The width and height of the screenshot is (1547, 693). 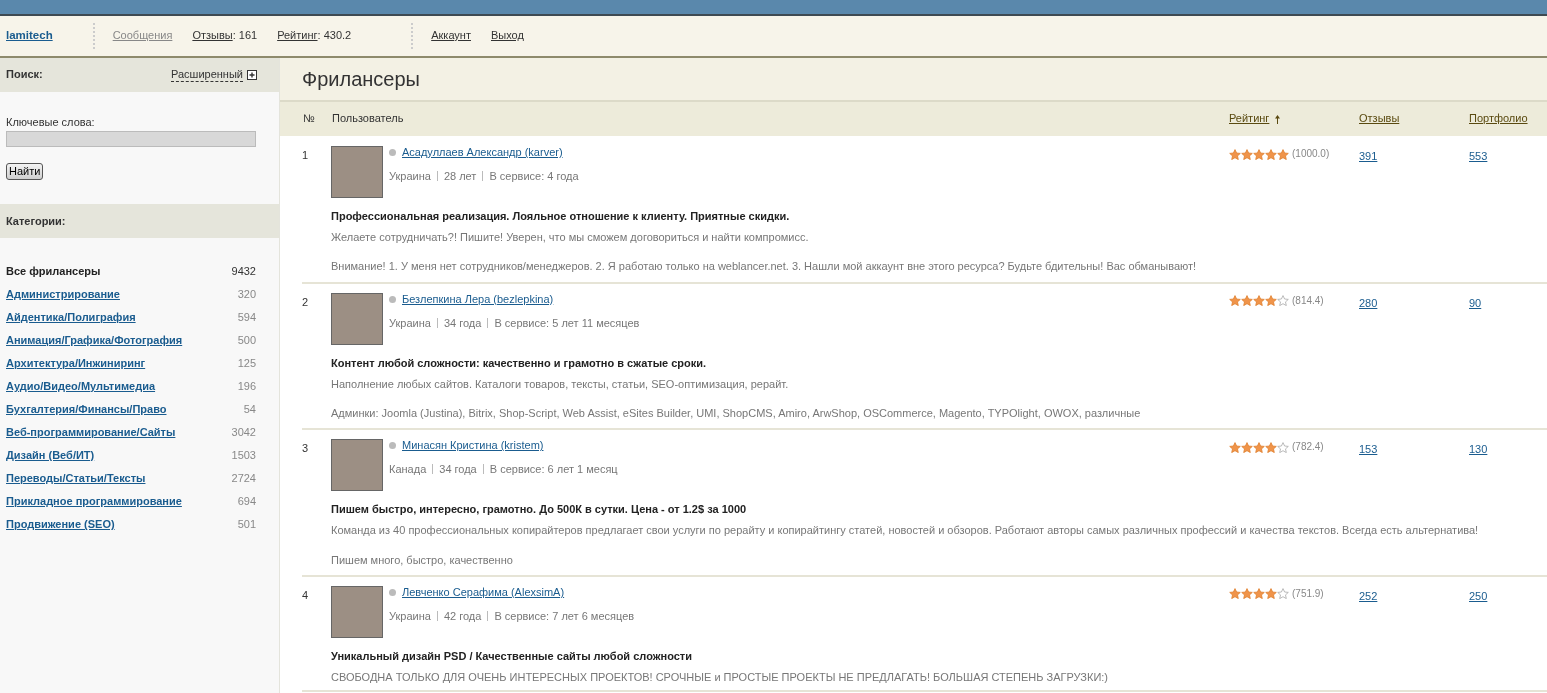 What do you see at coordinates (1498, 118) in the screenshot?
I see `column-header-link: Портфолио` at bounding box center [1498, 118].